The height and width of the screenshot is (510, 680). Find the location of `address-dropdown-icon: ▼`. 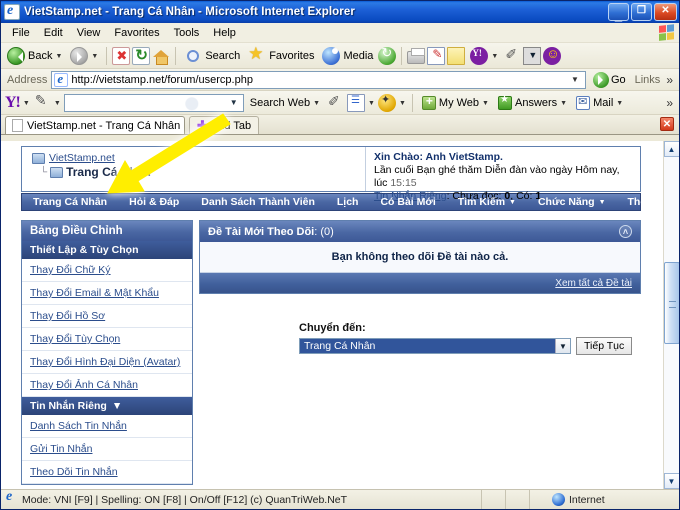

address-dropdown-icon: ▼ is located at coordinates (575, 80).